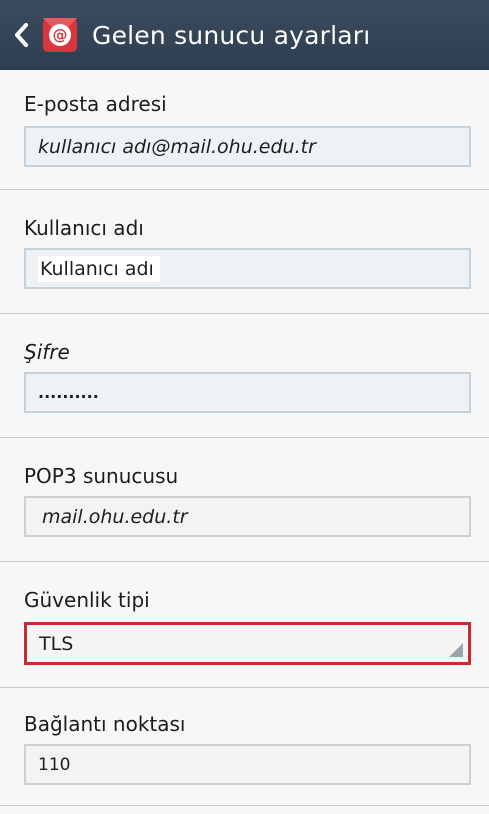  I want to click on port-value: 110, so click(54, 764).